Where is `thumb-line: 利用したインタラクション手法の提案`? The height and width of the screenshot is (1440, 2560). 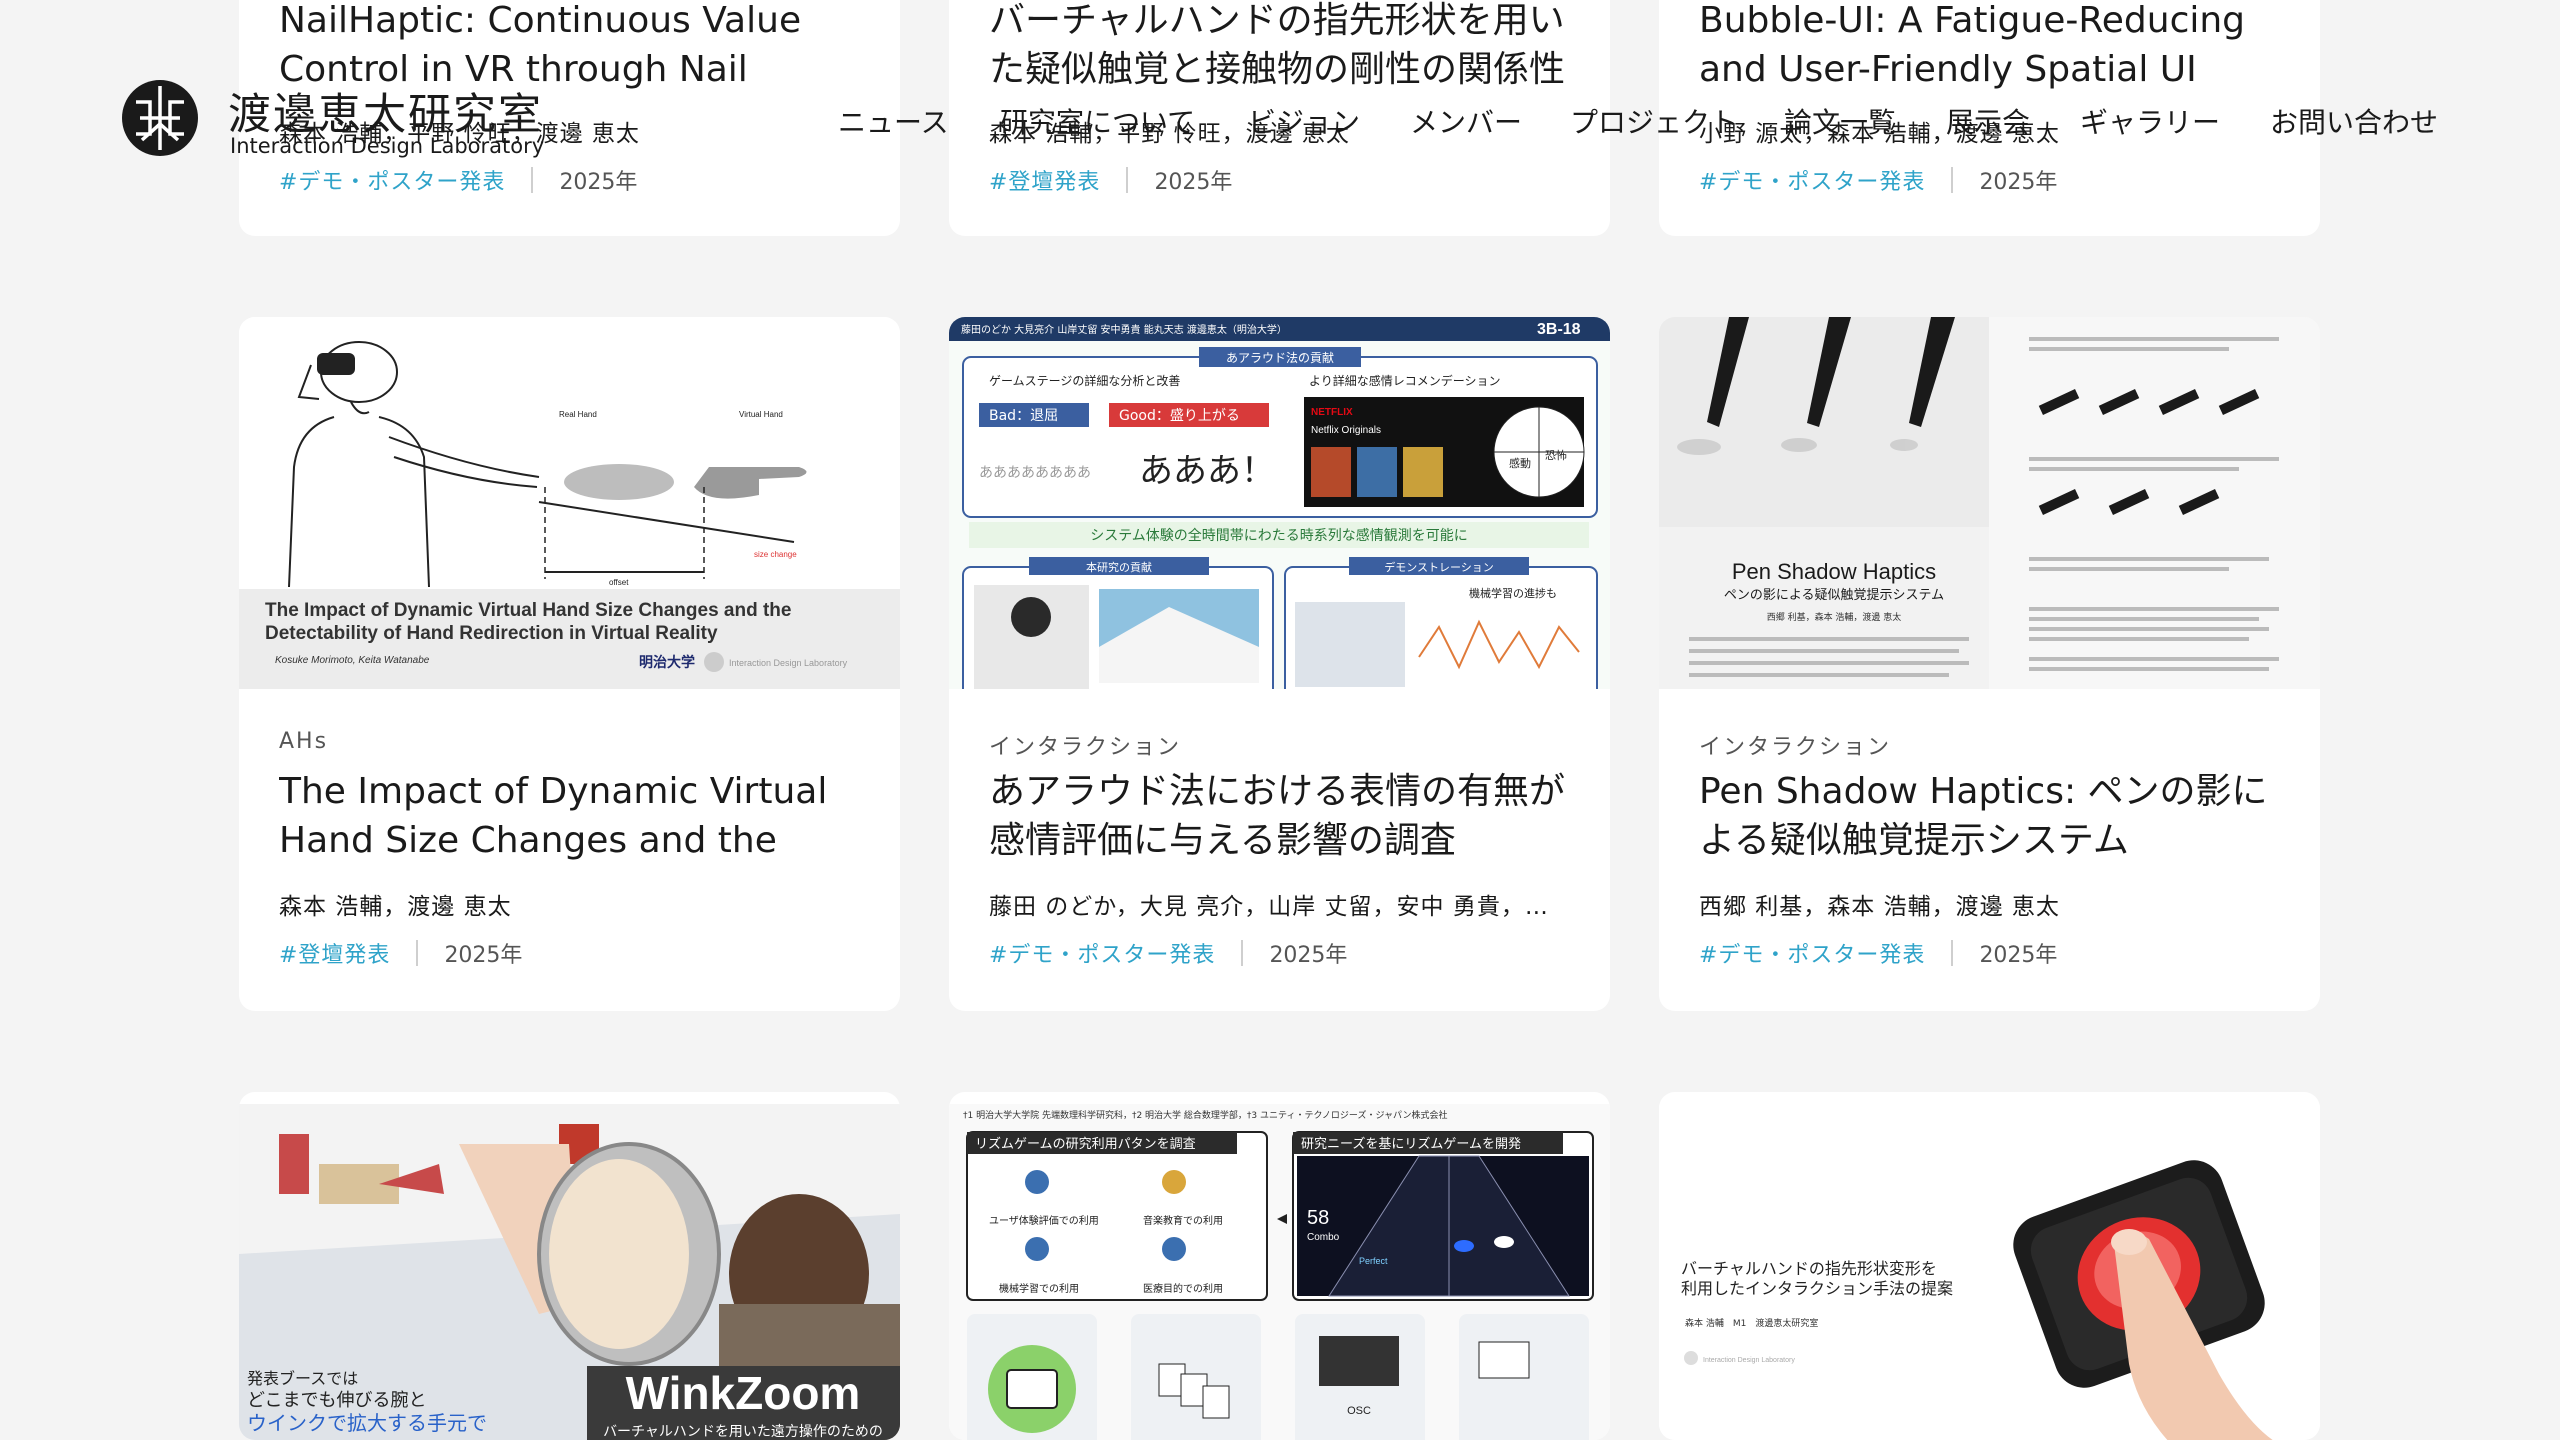 thumb-line: 利用したインタラクション手法の提案 is located at coordinates (1817, 1288).